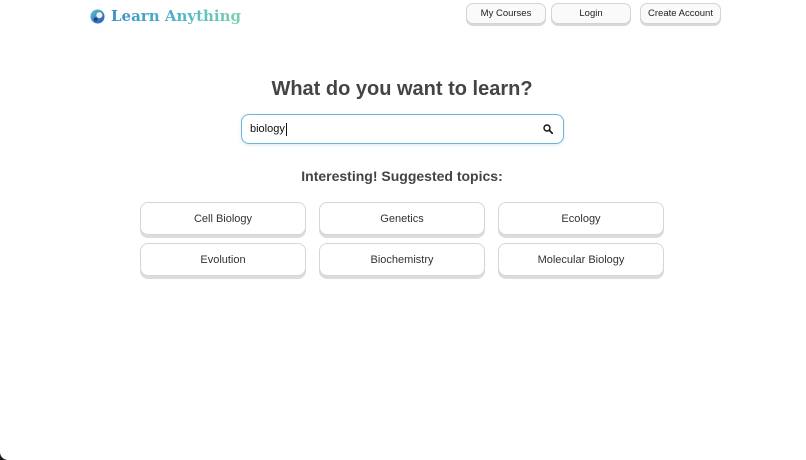 This screenshot has width=806, height=460. What do you see at coordinates (548, 129) in the screenshot?
I see `search-icon` at bounding box center [548, 129].